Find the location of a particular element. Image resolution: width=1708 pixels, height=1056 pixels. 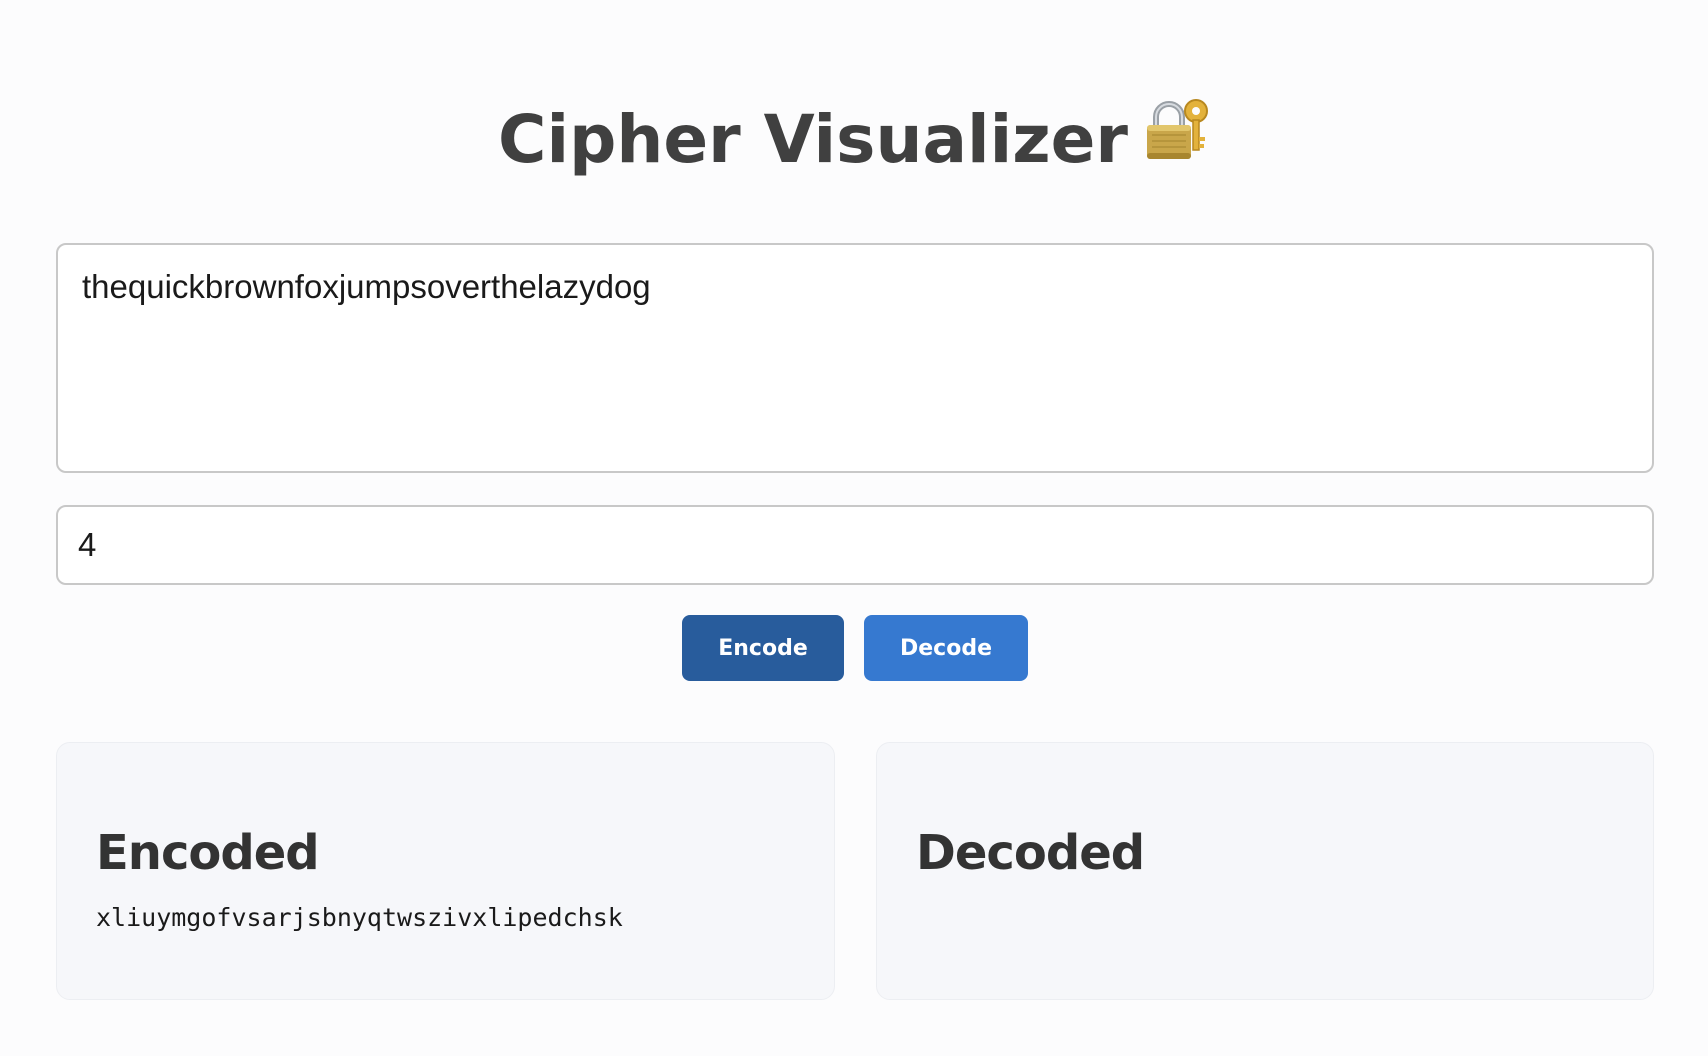

lock-with-key-icon is located at coordinates (1177, 138).